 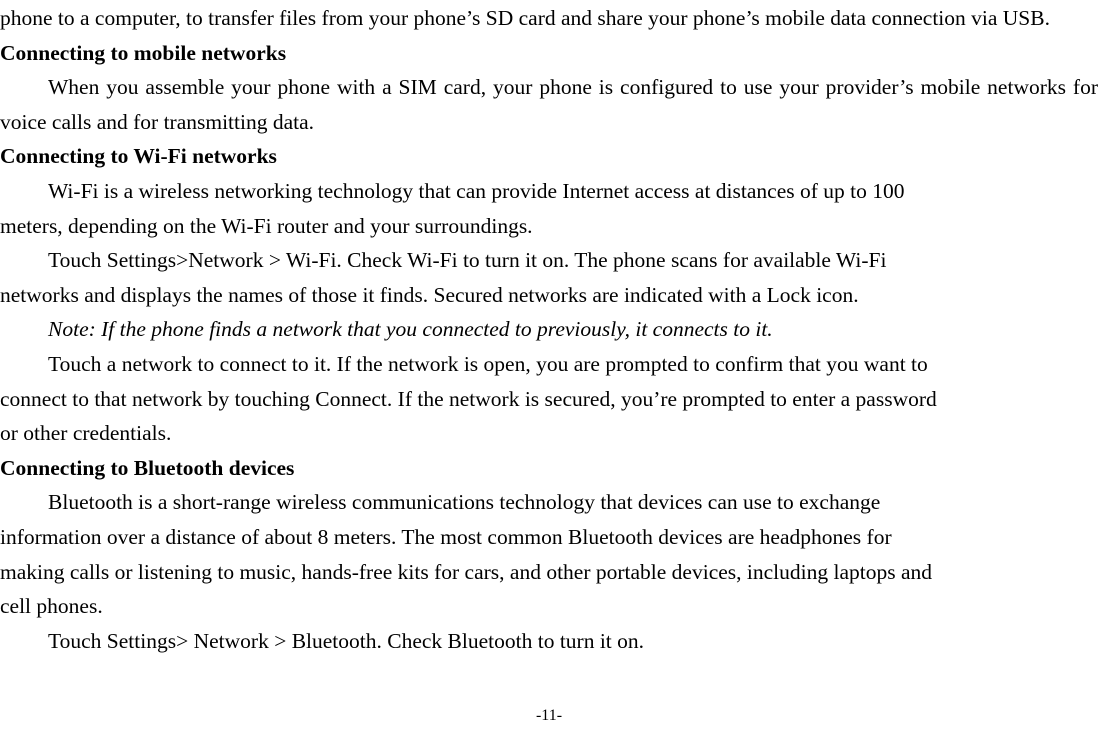 I want to click on paragraph-bluetooth-description-line-4: cell phones., so click(x=51, y=606).